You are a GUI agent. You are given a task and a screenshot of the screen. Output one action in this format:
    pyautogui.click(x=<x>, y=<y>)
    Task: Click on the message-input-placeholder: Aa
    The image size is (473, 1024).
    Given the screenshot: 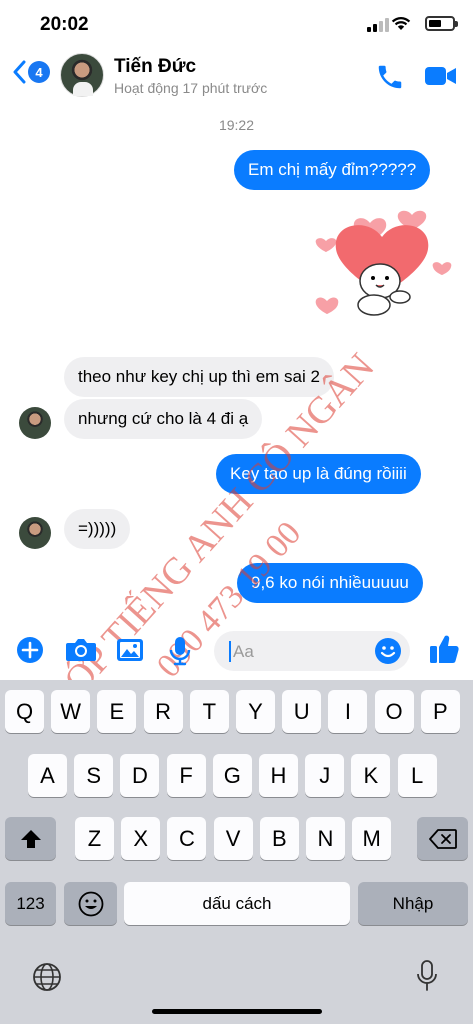 What is the action you would take?
    pyautogui.click(x=243, y=651)
    